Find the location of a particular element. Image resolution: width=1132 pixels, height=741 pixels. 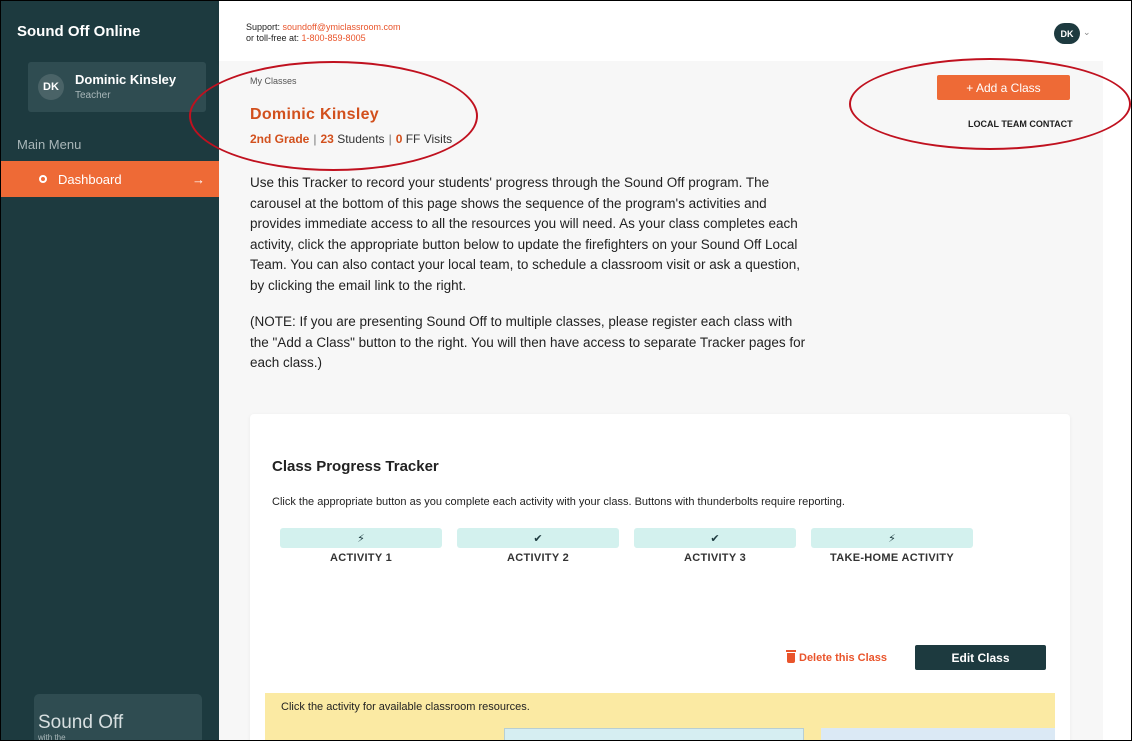

support-email-link: soundoff@ymiclassroom.com is located at coordinates (342, 27).